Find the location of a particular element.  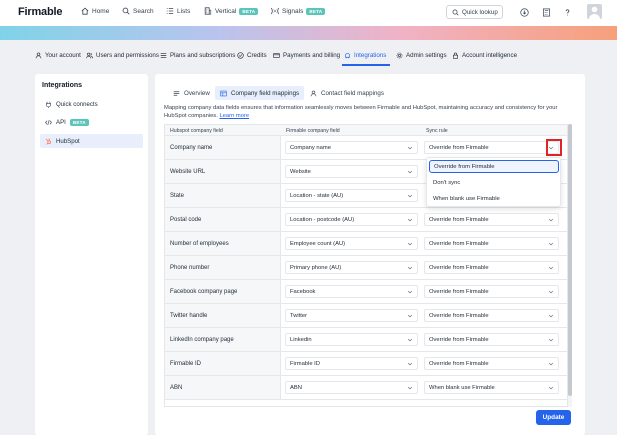

firmable-field-select: Location - state (AU) is located at coordinates (351, 195).